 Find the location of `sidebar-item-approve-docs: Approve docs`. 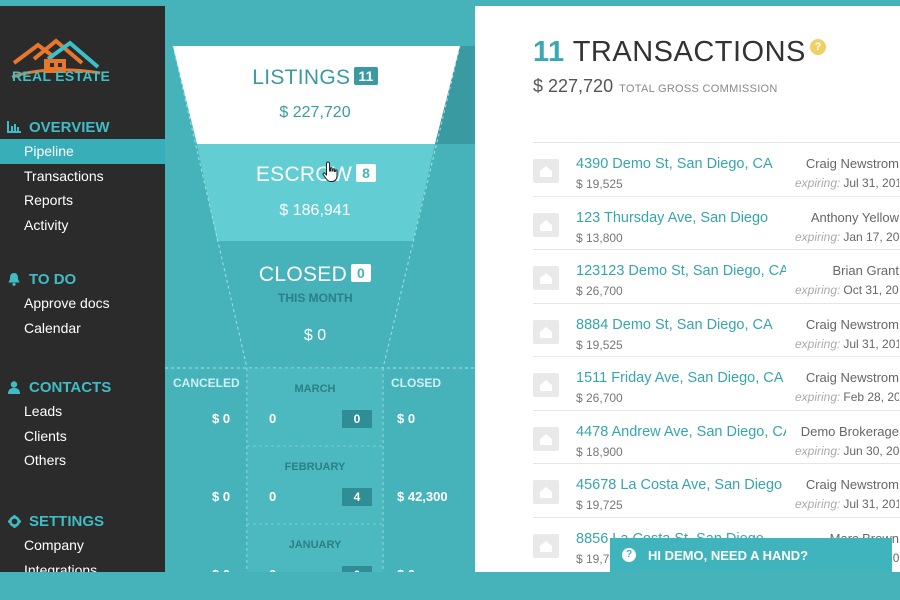

sidebar-item-approve-docs: Approve docs is located at coordinates (82, 303).